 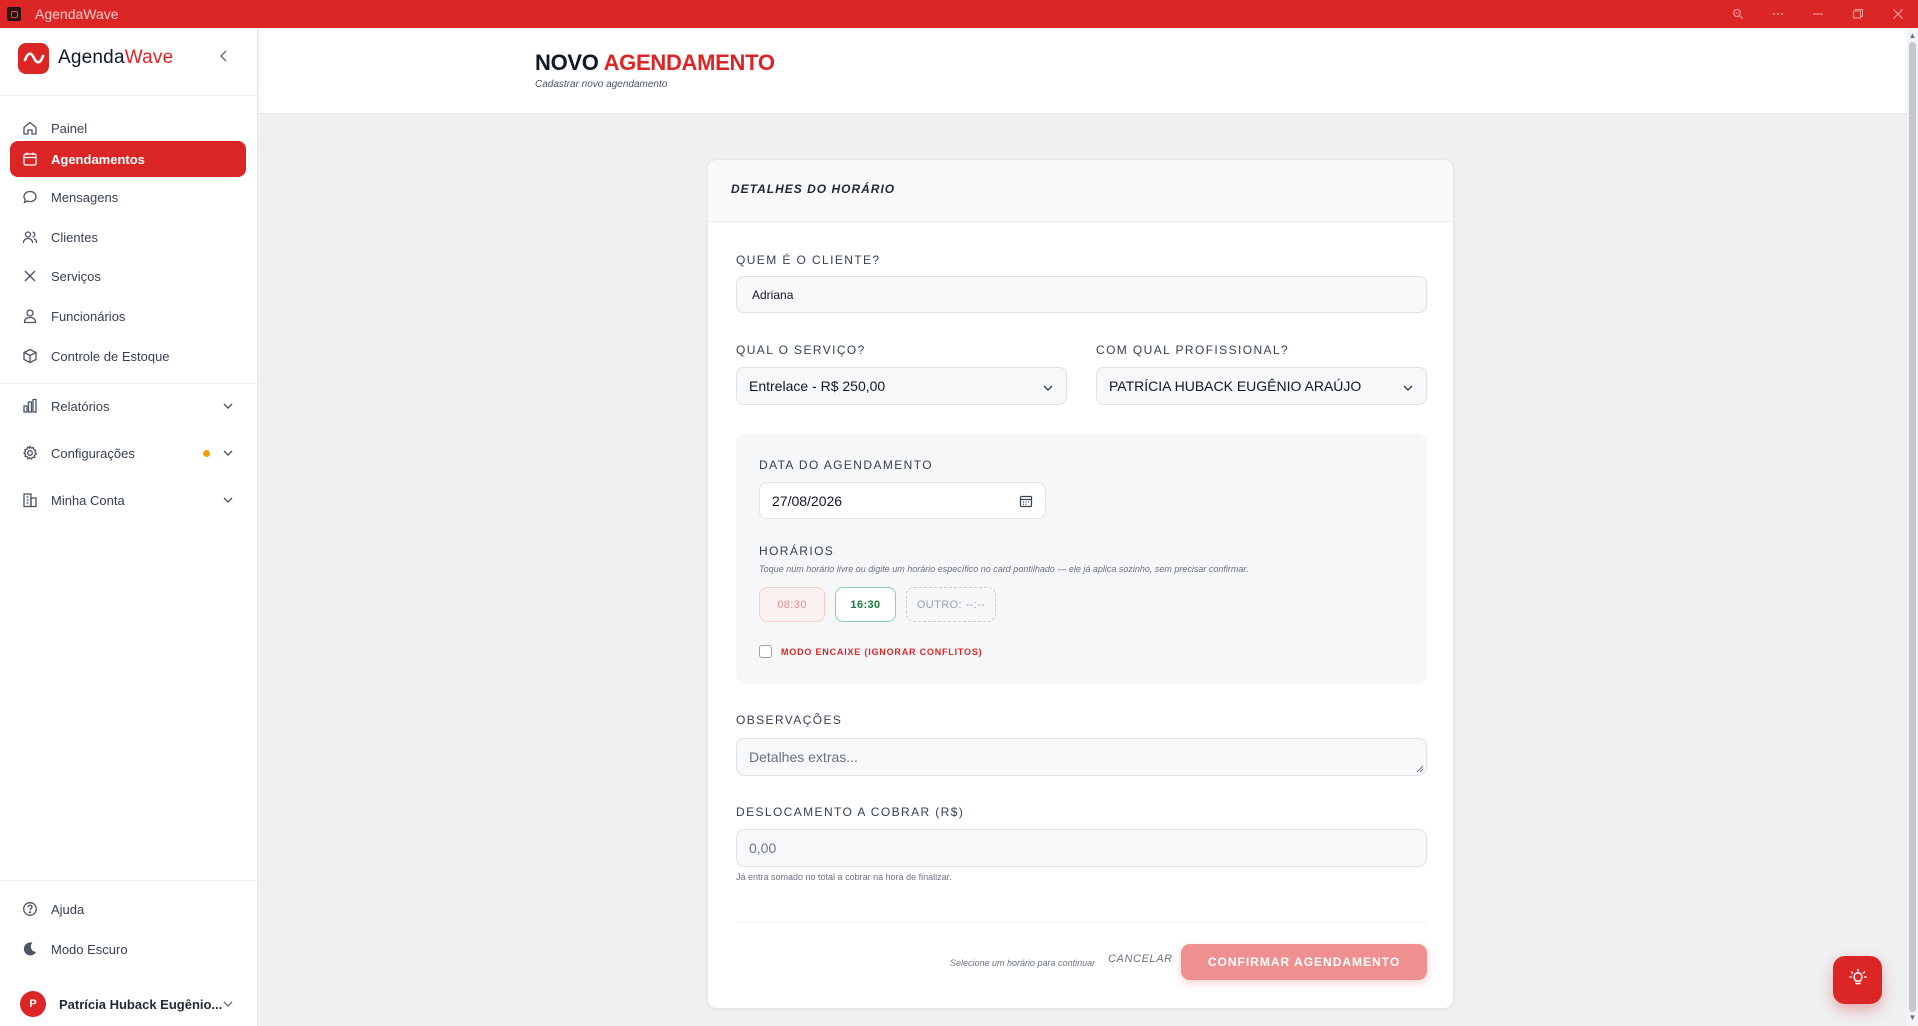 I want to click on sidebar-item-configuracoes: Configurações, so click(x=128, y=453).